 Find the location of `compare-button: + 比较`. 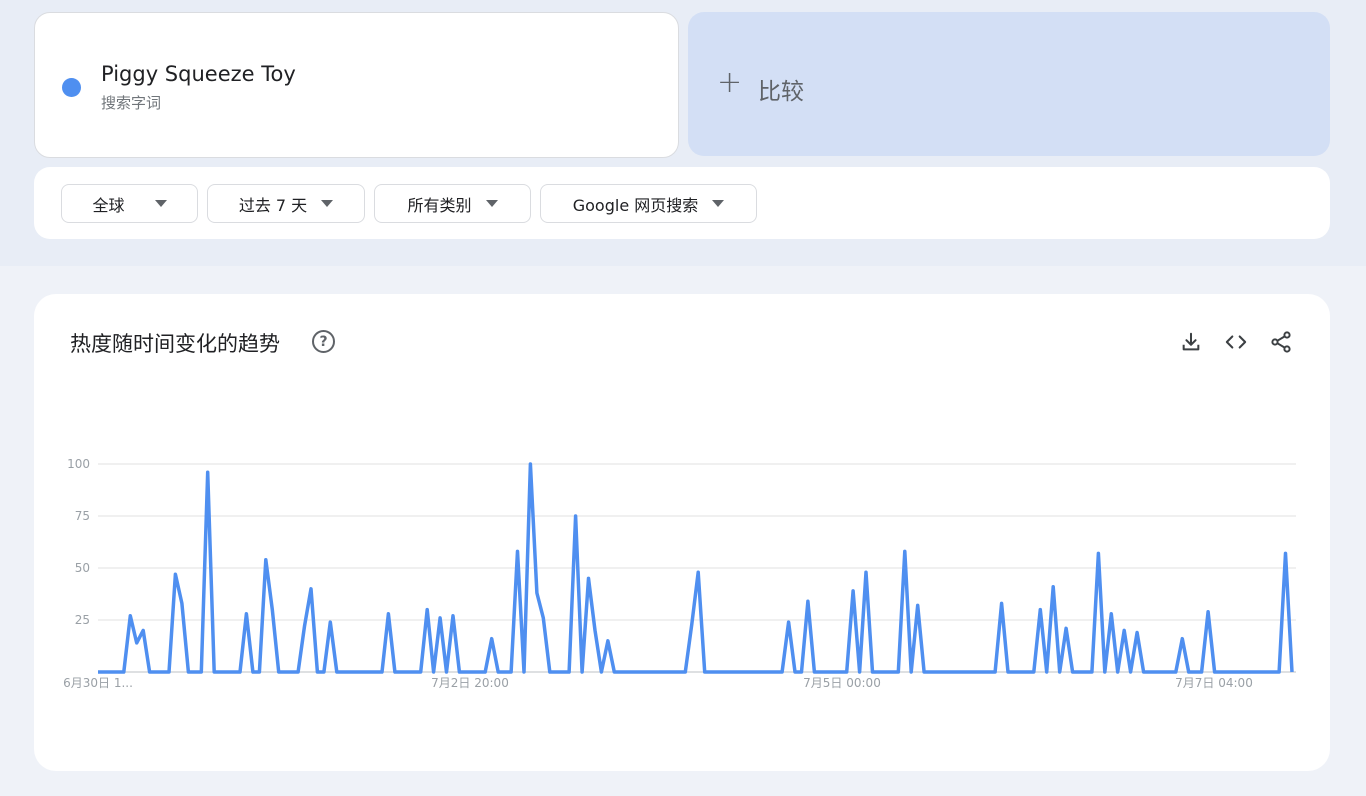

compare-button: + 比较 is located at coordinates (1009, 84).